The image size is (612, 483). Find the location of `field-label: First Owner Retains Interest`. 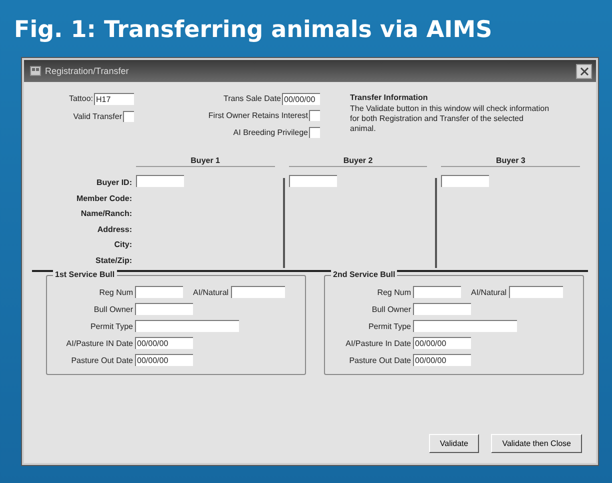

field-label: First Owner Retains Interest is located at coordinates (258, 115).